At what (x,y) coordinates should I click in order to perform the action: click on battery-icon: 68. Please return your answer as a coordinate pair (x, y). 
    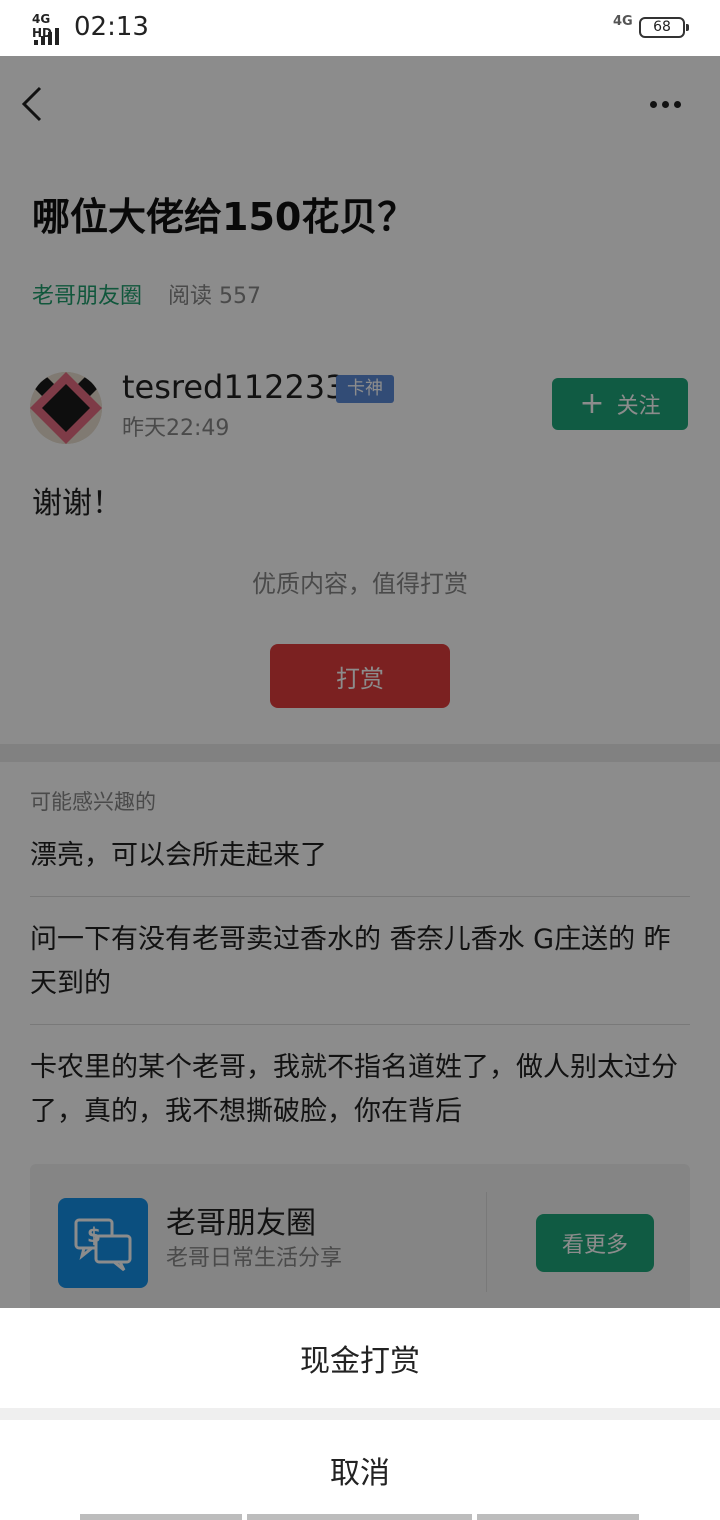
    Looking at the image, I should click on (664, 27).